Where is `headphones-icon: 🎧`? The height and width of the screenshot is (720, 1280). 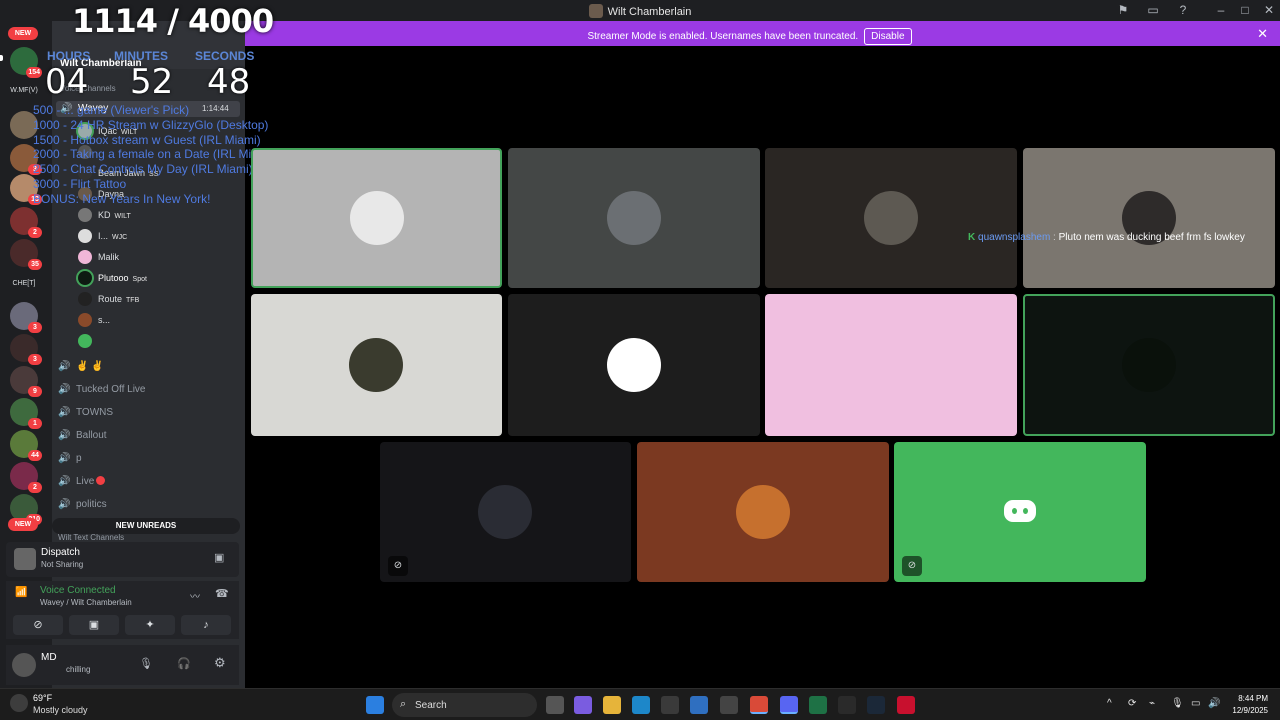
headphones-icon: 🎧 is located at coordinates (184, 663).